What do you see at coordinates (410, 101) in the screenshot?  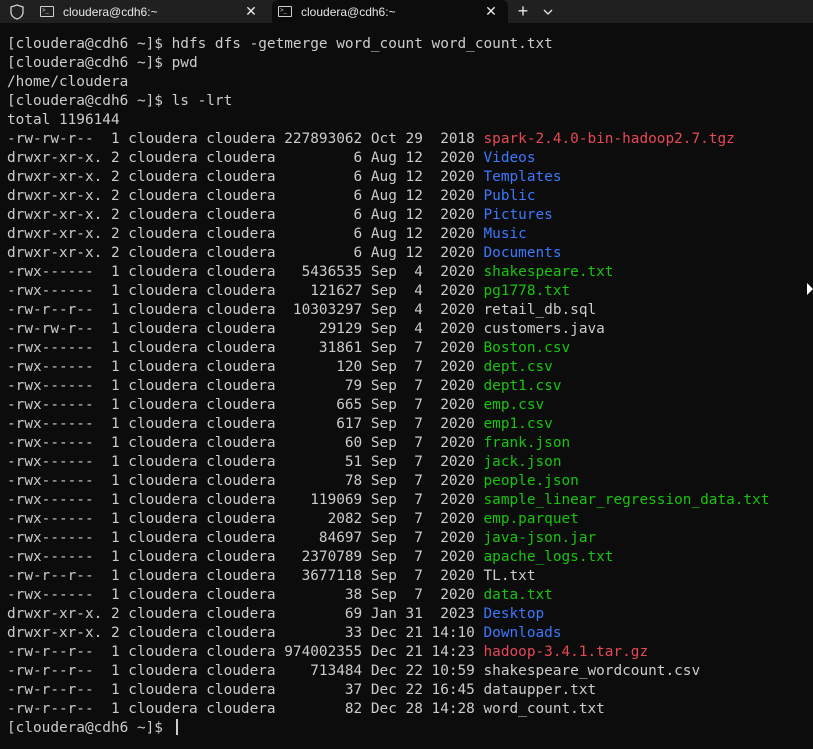 I see `terminal-line: [cloudera@cdh6 ~]$ ls -lrt` at bounding box center [410, 101].